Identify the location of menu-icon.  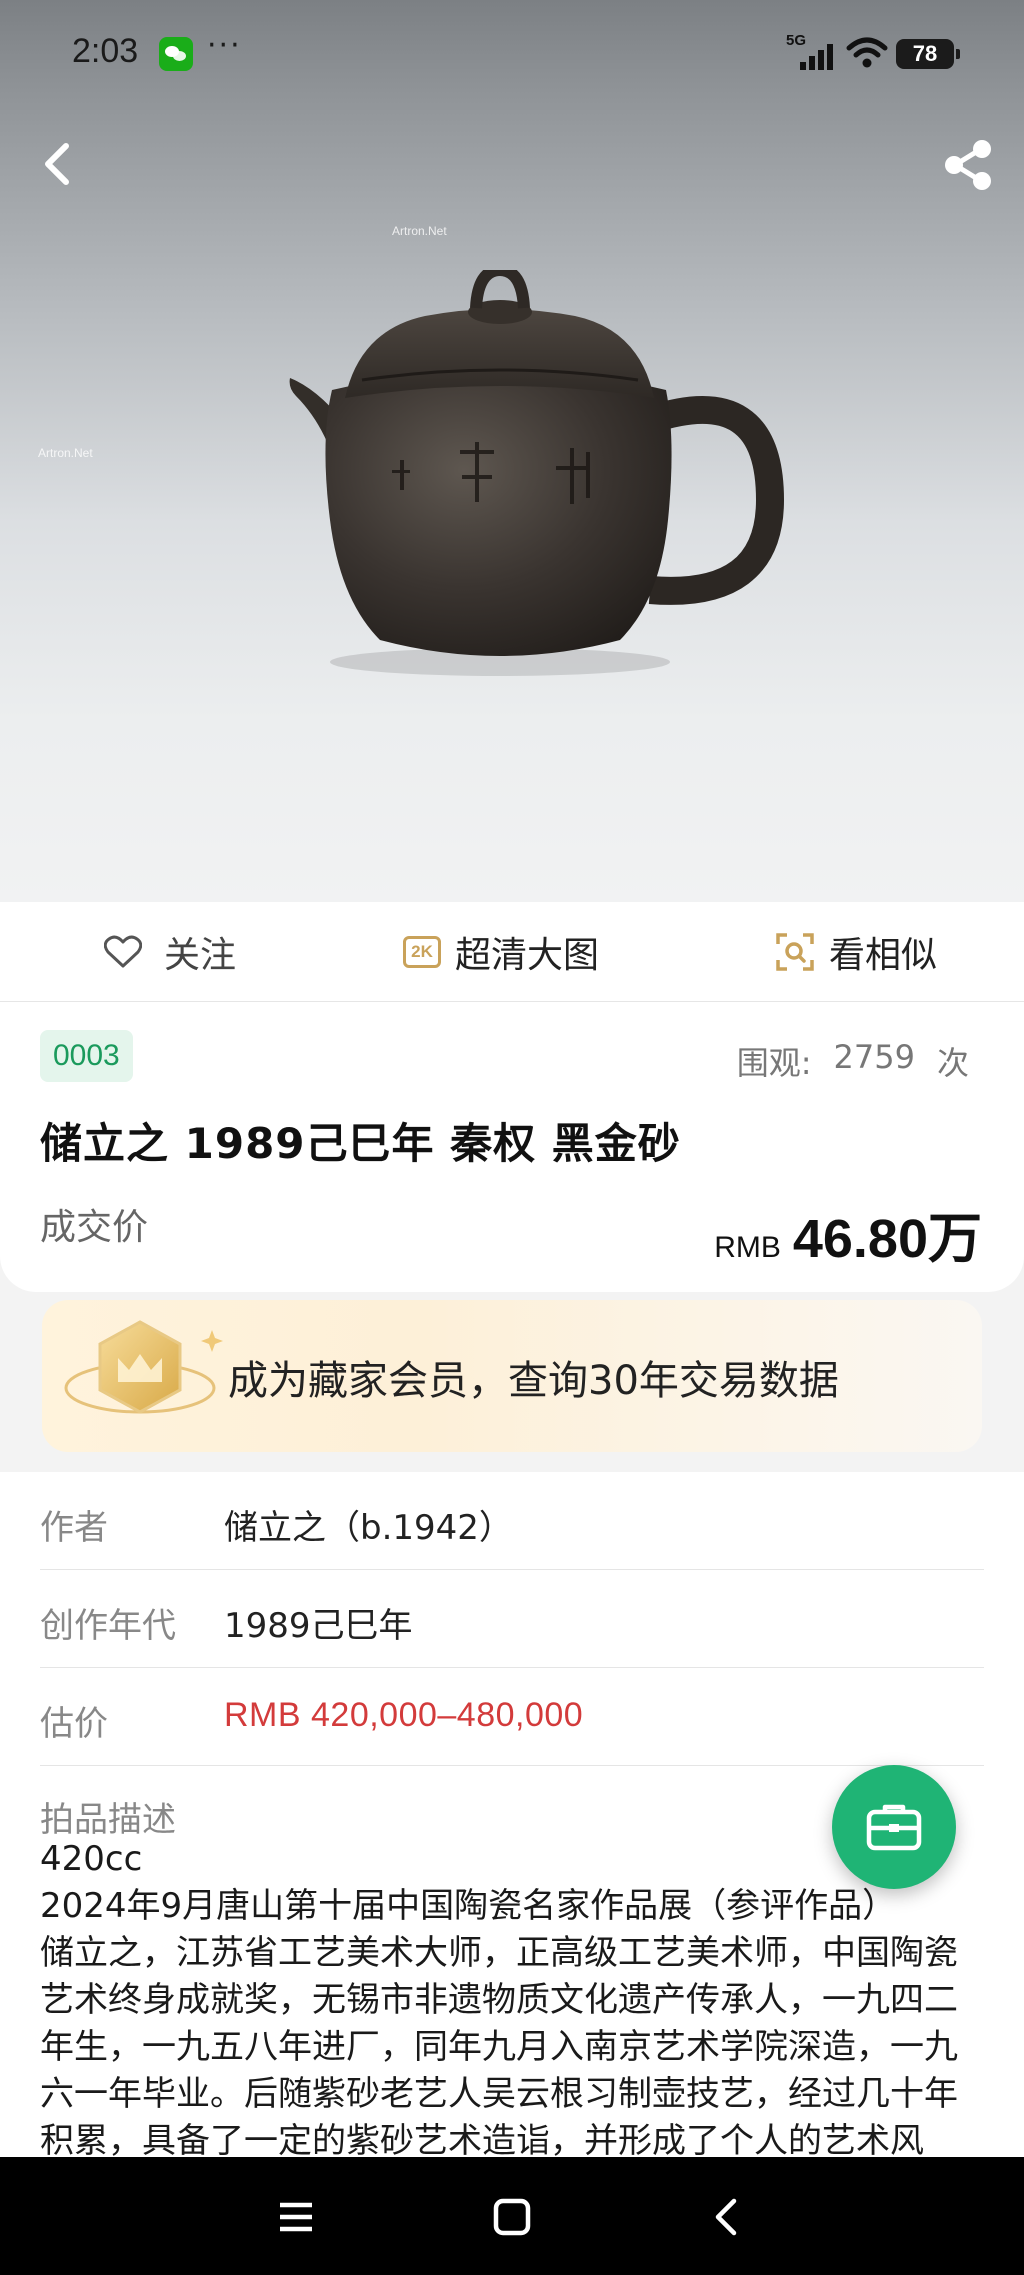
(296, 2217).